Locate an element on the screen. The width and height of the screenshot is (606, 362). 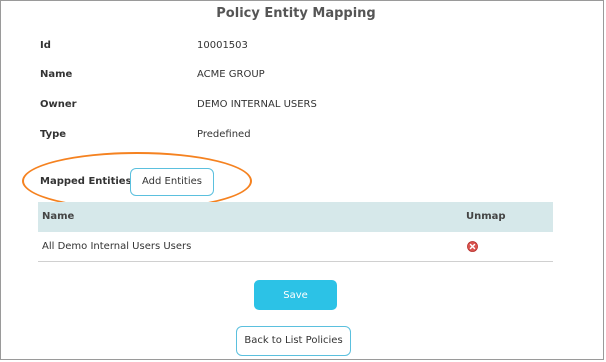
type-label: Type is located at coordinates (53, 134).